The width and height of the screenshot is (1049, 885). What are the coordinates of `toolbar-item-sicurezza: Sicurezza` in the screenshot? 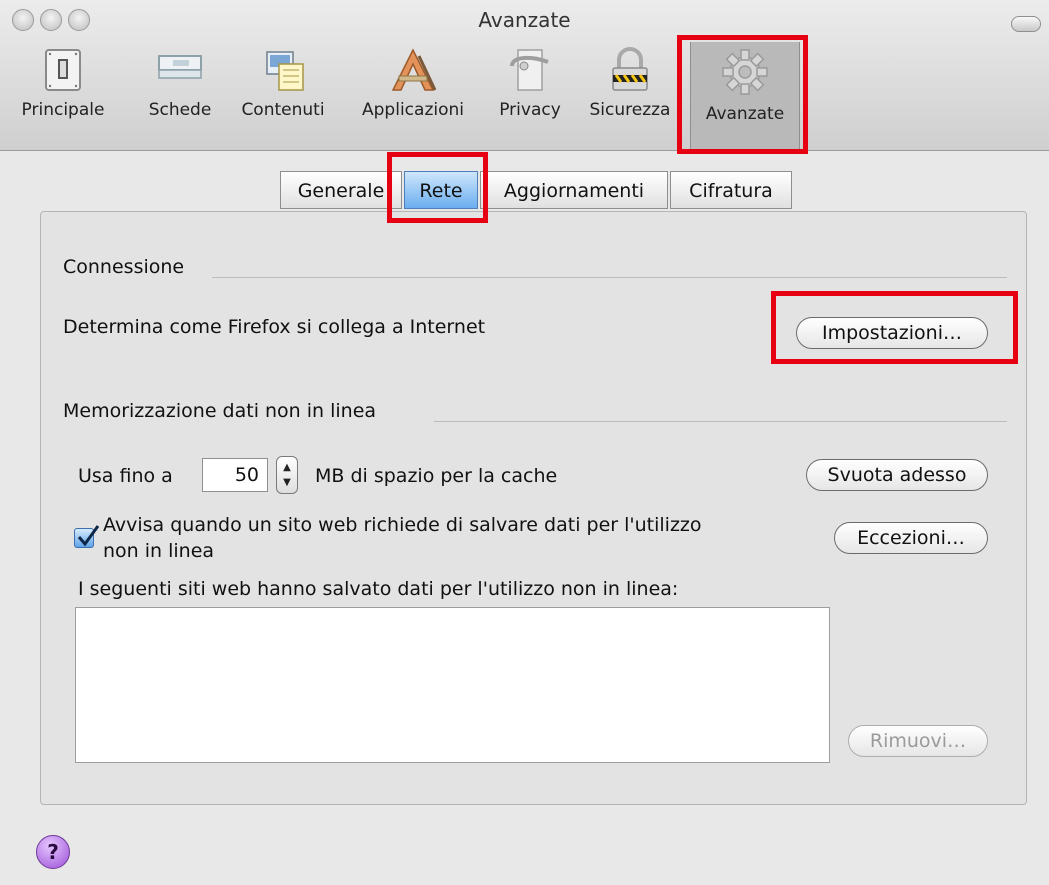 It's located at (630, 94).